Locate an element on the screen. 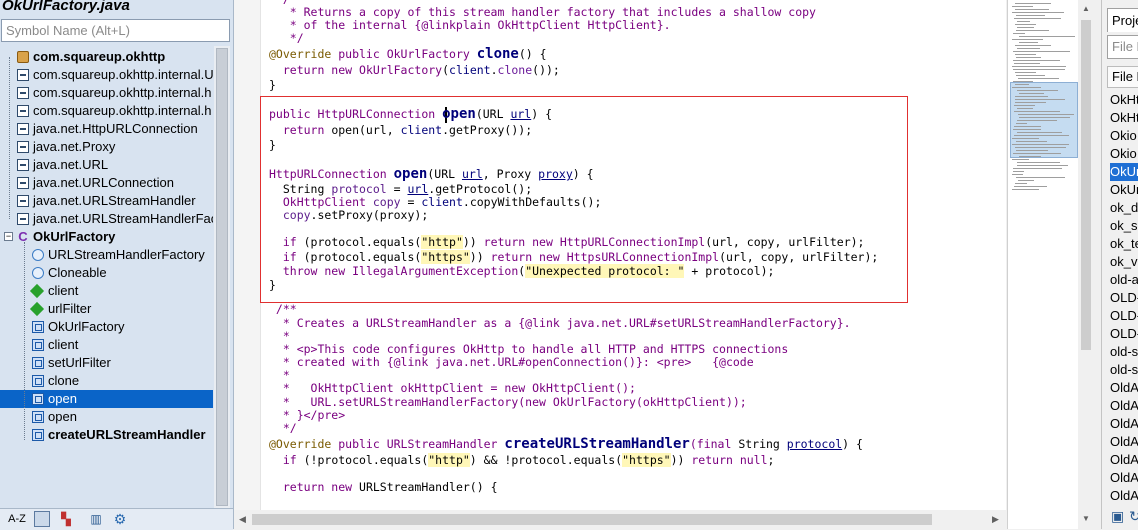 The image size is (1138, 530). code-minimap is located at coordinates (1042, 264).